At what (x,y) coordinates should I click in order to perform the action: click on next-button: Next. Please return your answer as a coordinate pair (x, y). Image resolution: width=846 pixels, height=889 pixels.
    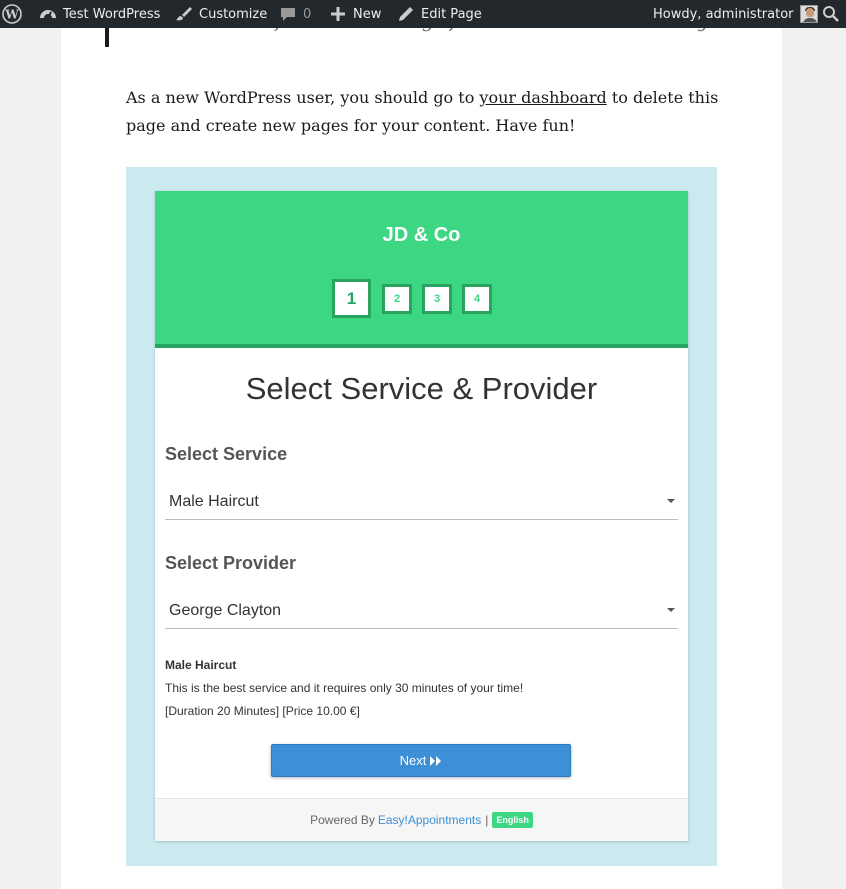
    Looking at the image, I should click on (421, 760).